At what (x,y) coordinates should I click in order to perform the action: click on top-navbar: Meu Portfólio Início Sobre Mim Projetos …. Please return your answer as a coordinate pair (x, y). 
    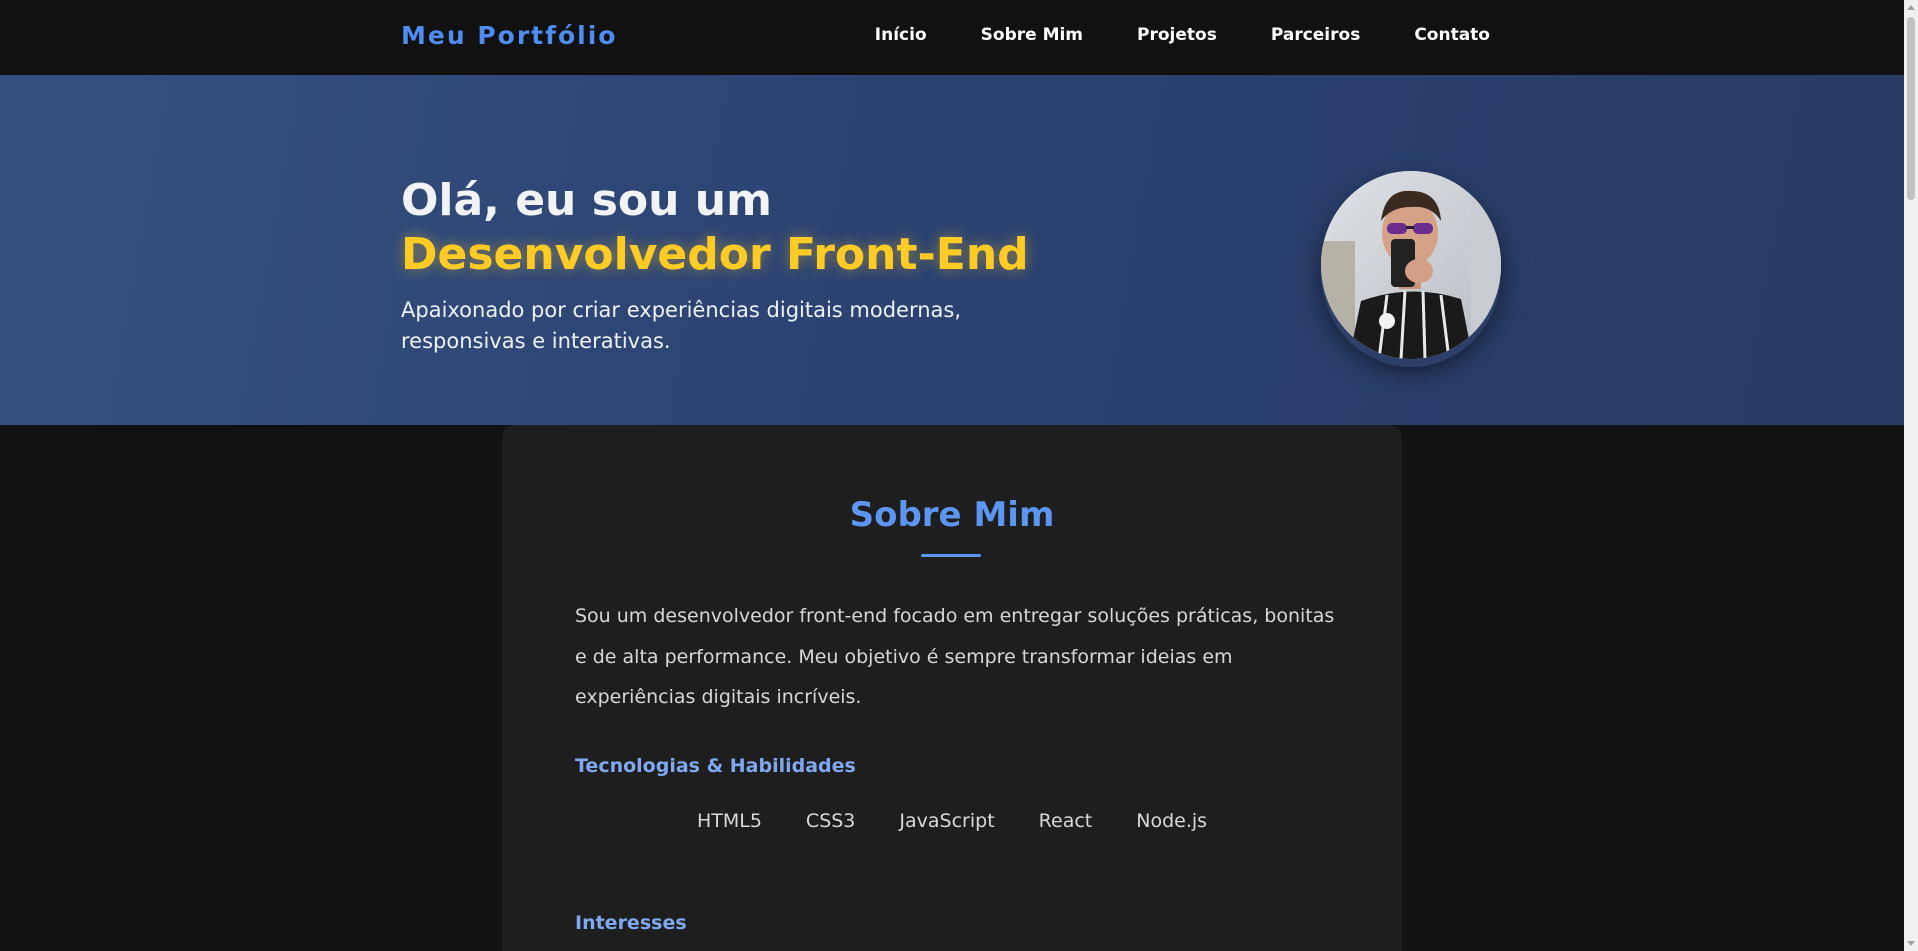
    Looking at the image, I should click on (952, 37).